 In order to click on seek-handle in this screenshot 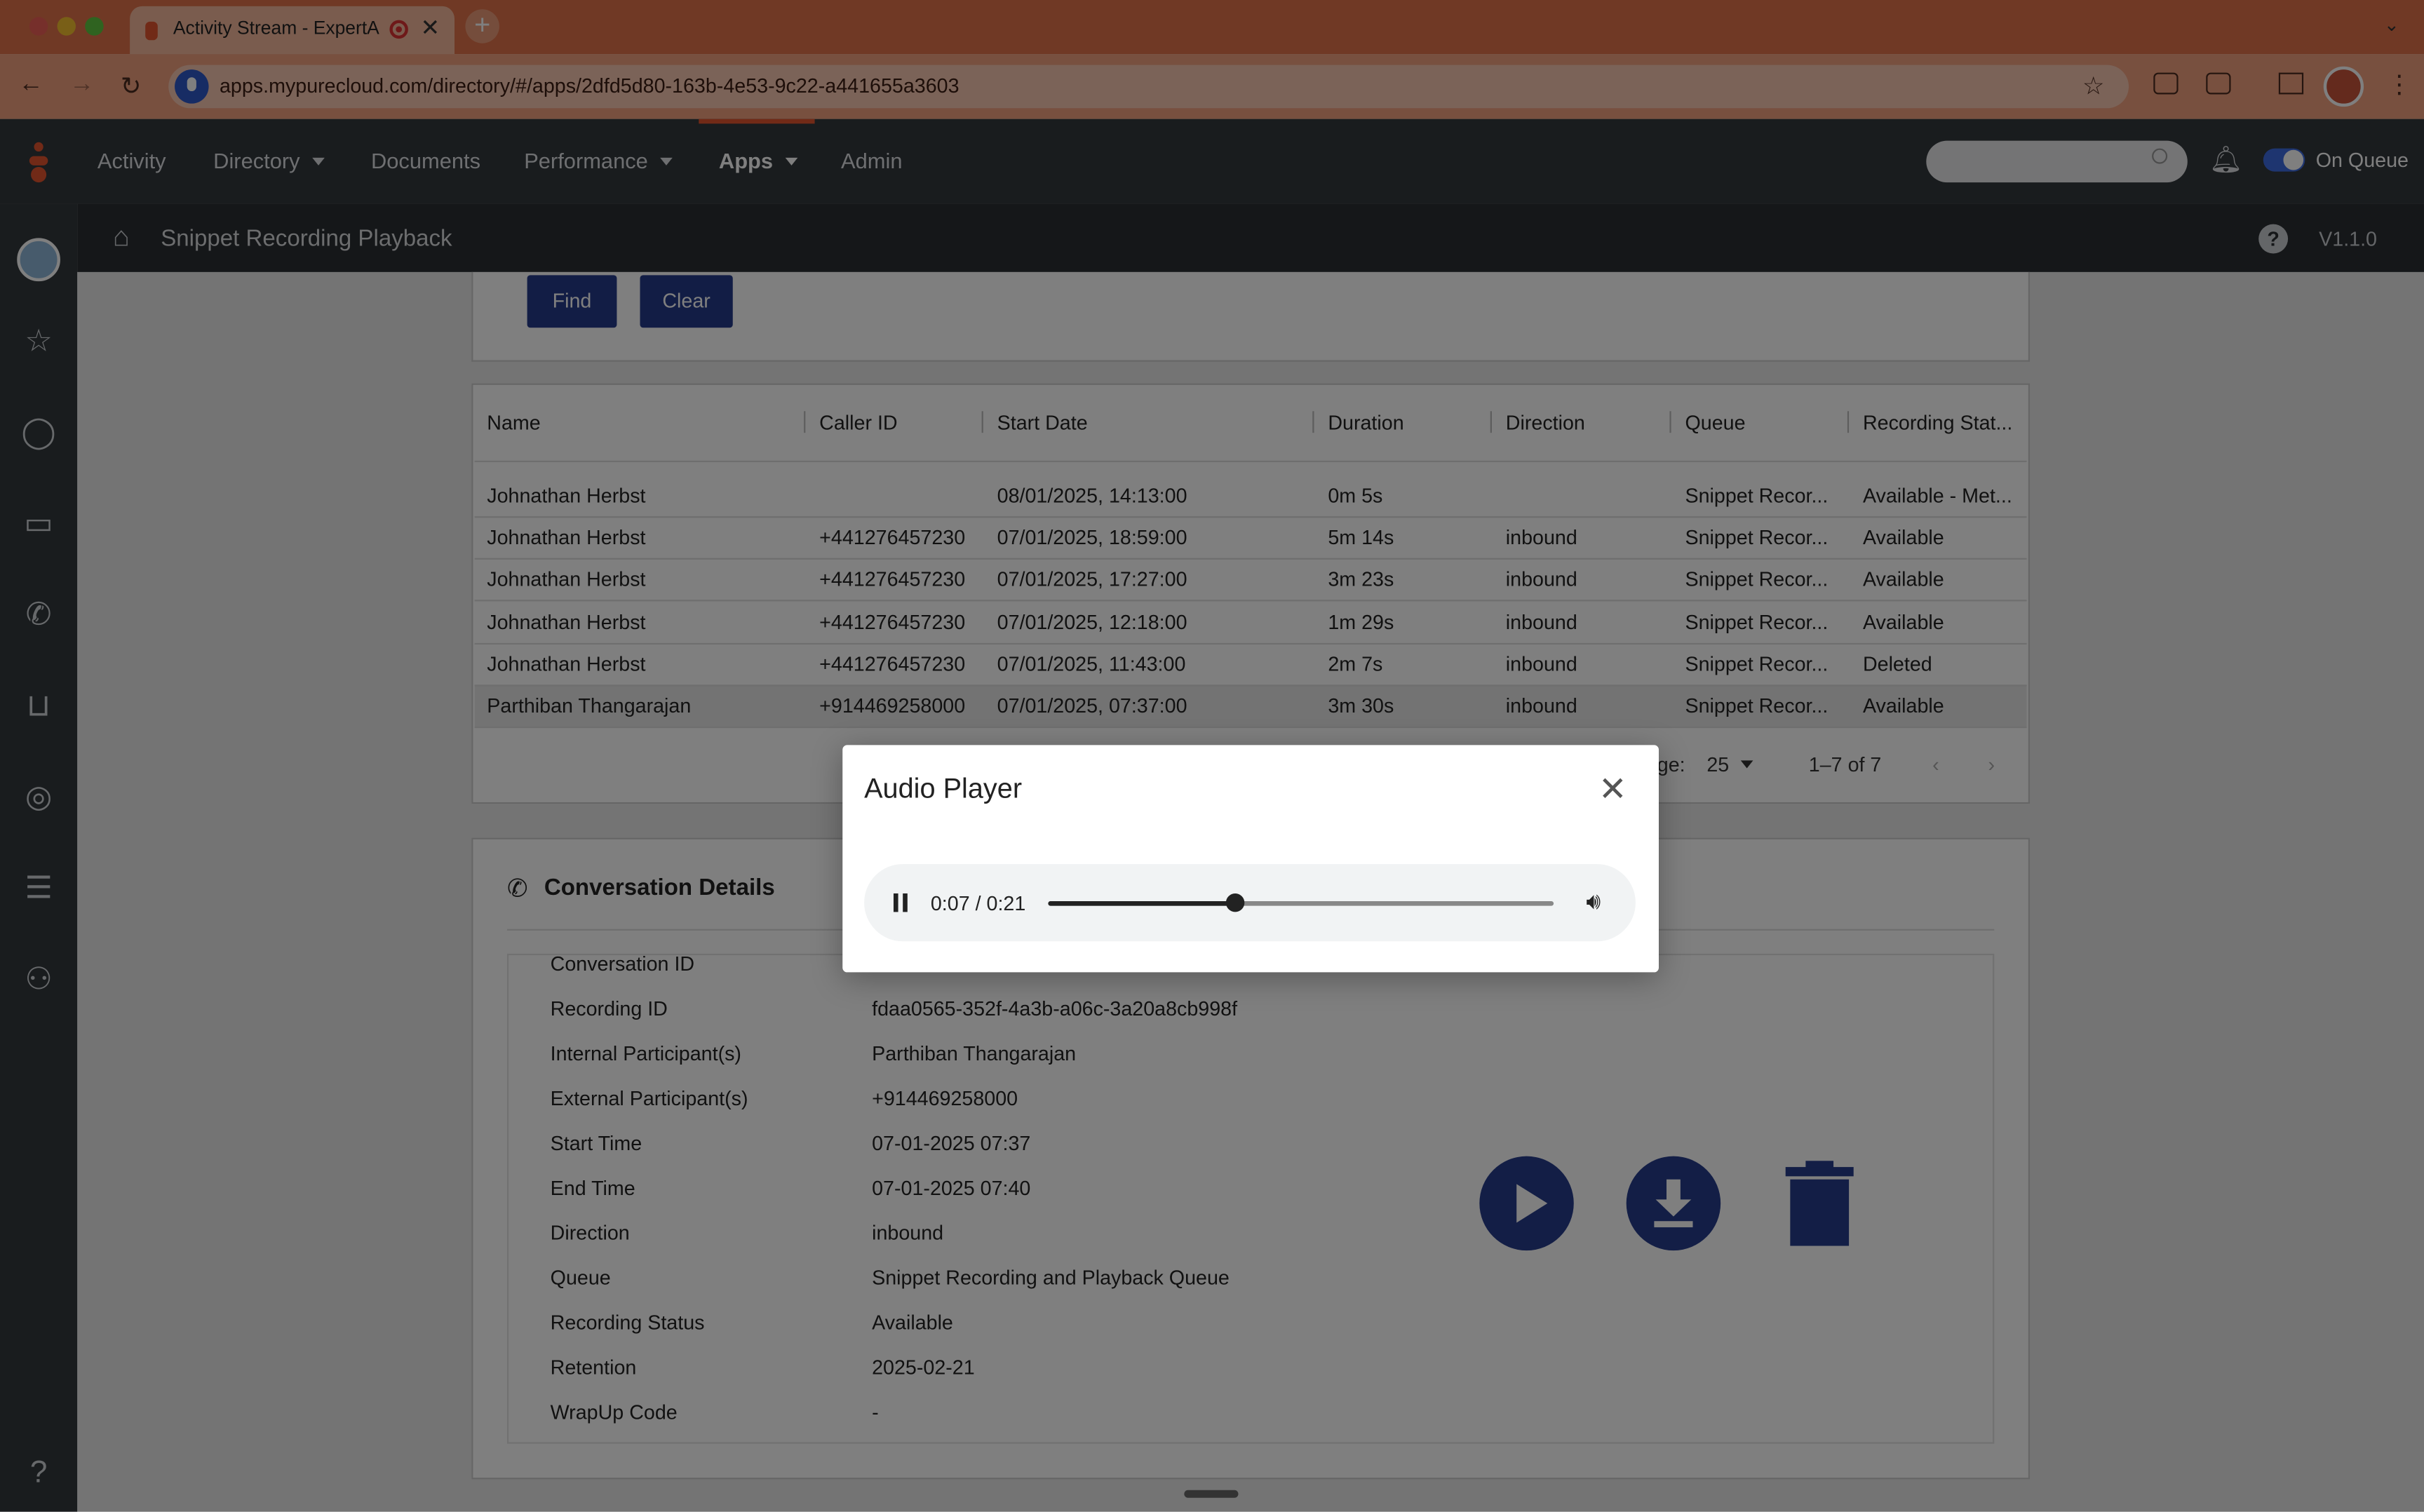, I will do `click(1235, 902)`.